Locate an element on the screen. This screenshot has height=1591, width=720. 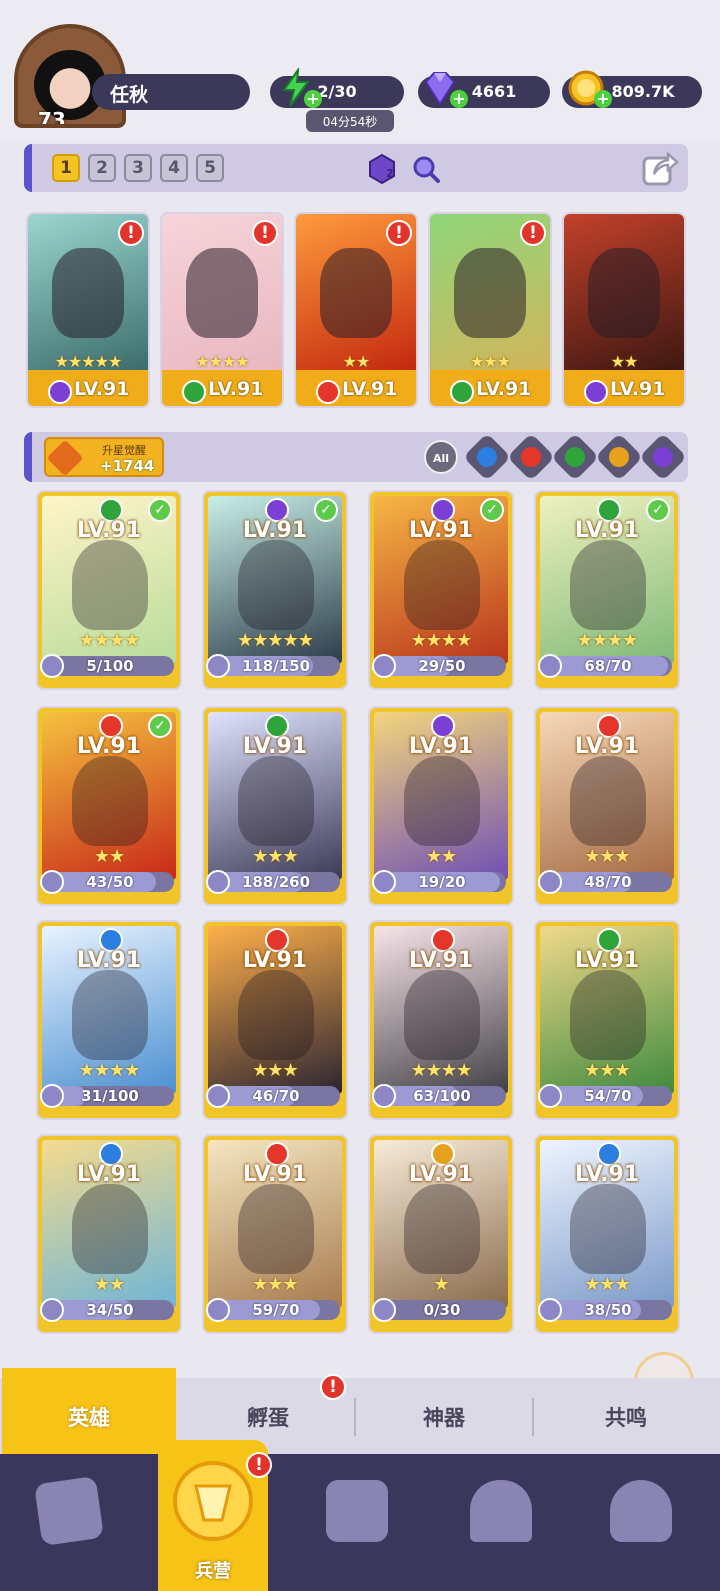
shard-count: 34/50 is located at coordinates (110, 1310).